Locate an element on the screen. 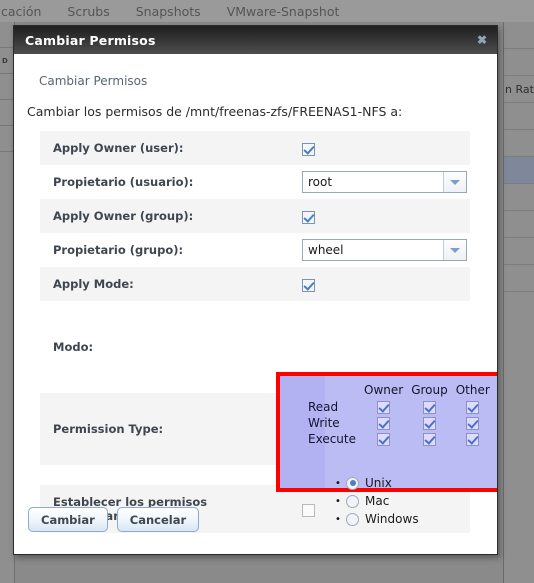 The height and width of the screenshot is (583, 534). mode-execute-owner-checkbox is located at coordinates (384, 439).